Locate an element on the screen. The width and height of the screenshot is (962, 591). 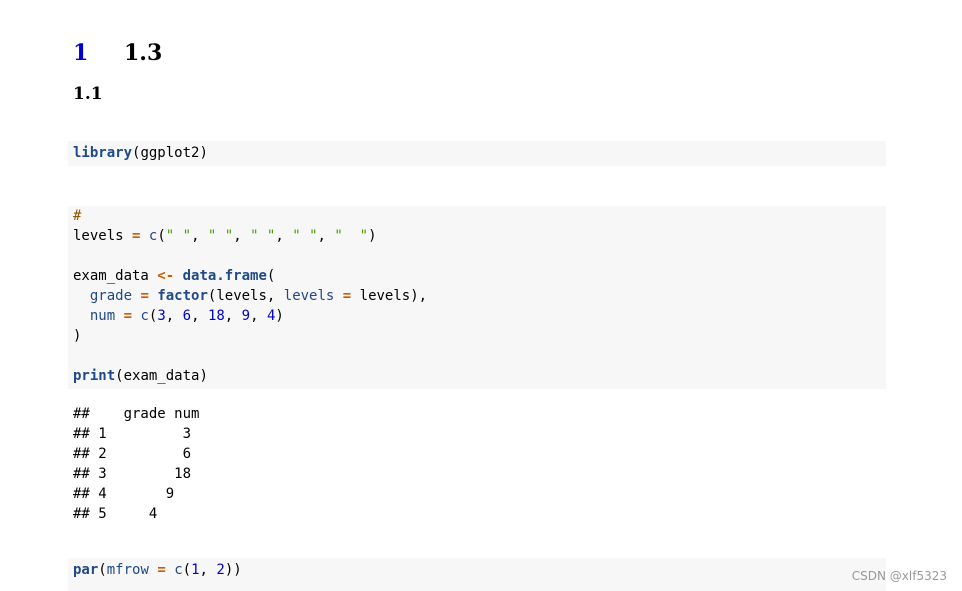
code-function: factor is located at coordinates (182, 296).